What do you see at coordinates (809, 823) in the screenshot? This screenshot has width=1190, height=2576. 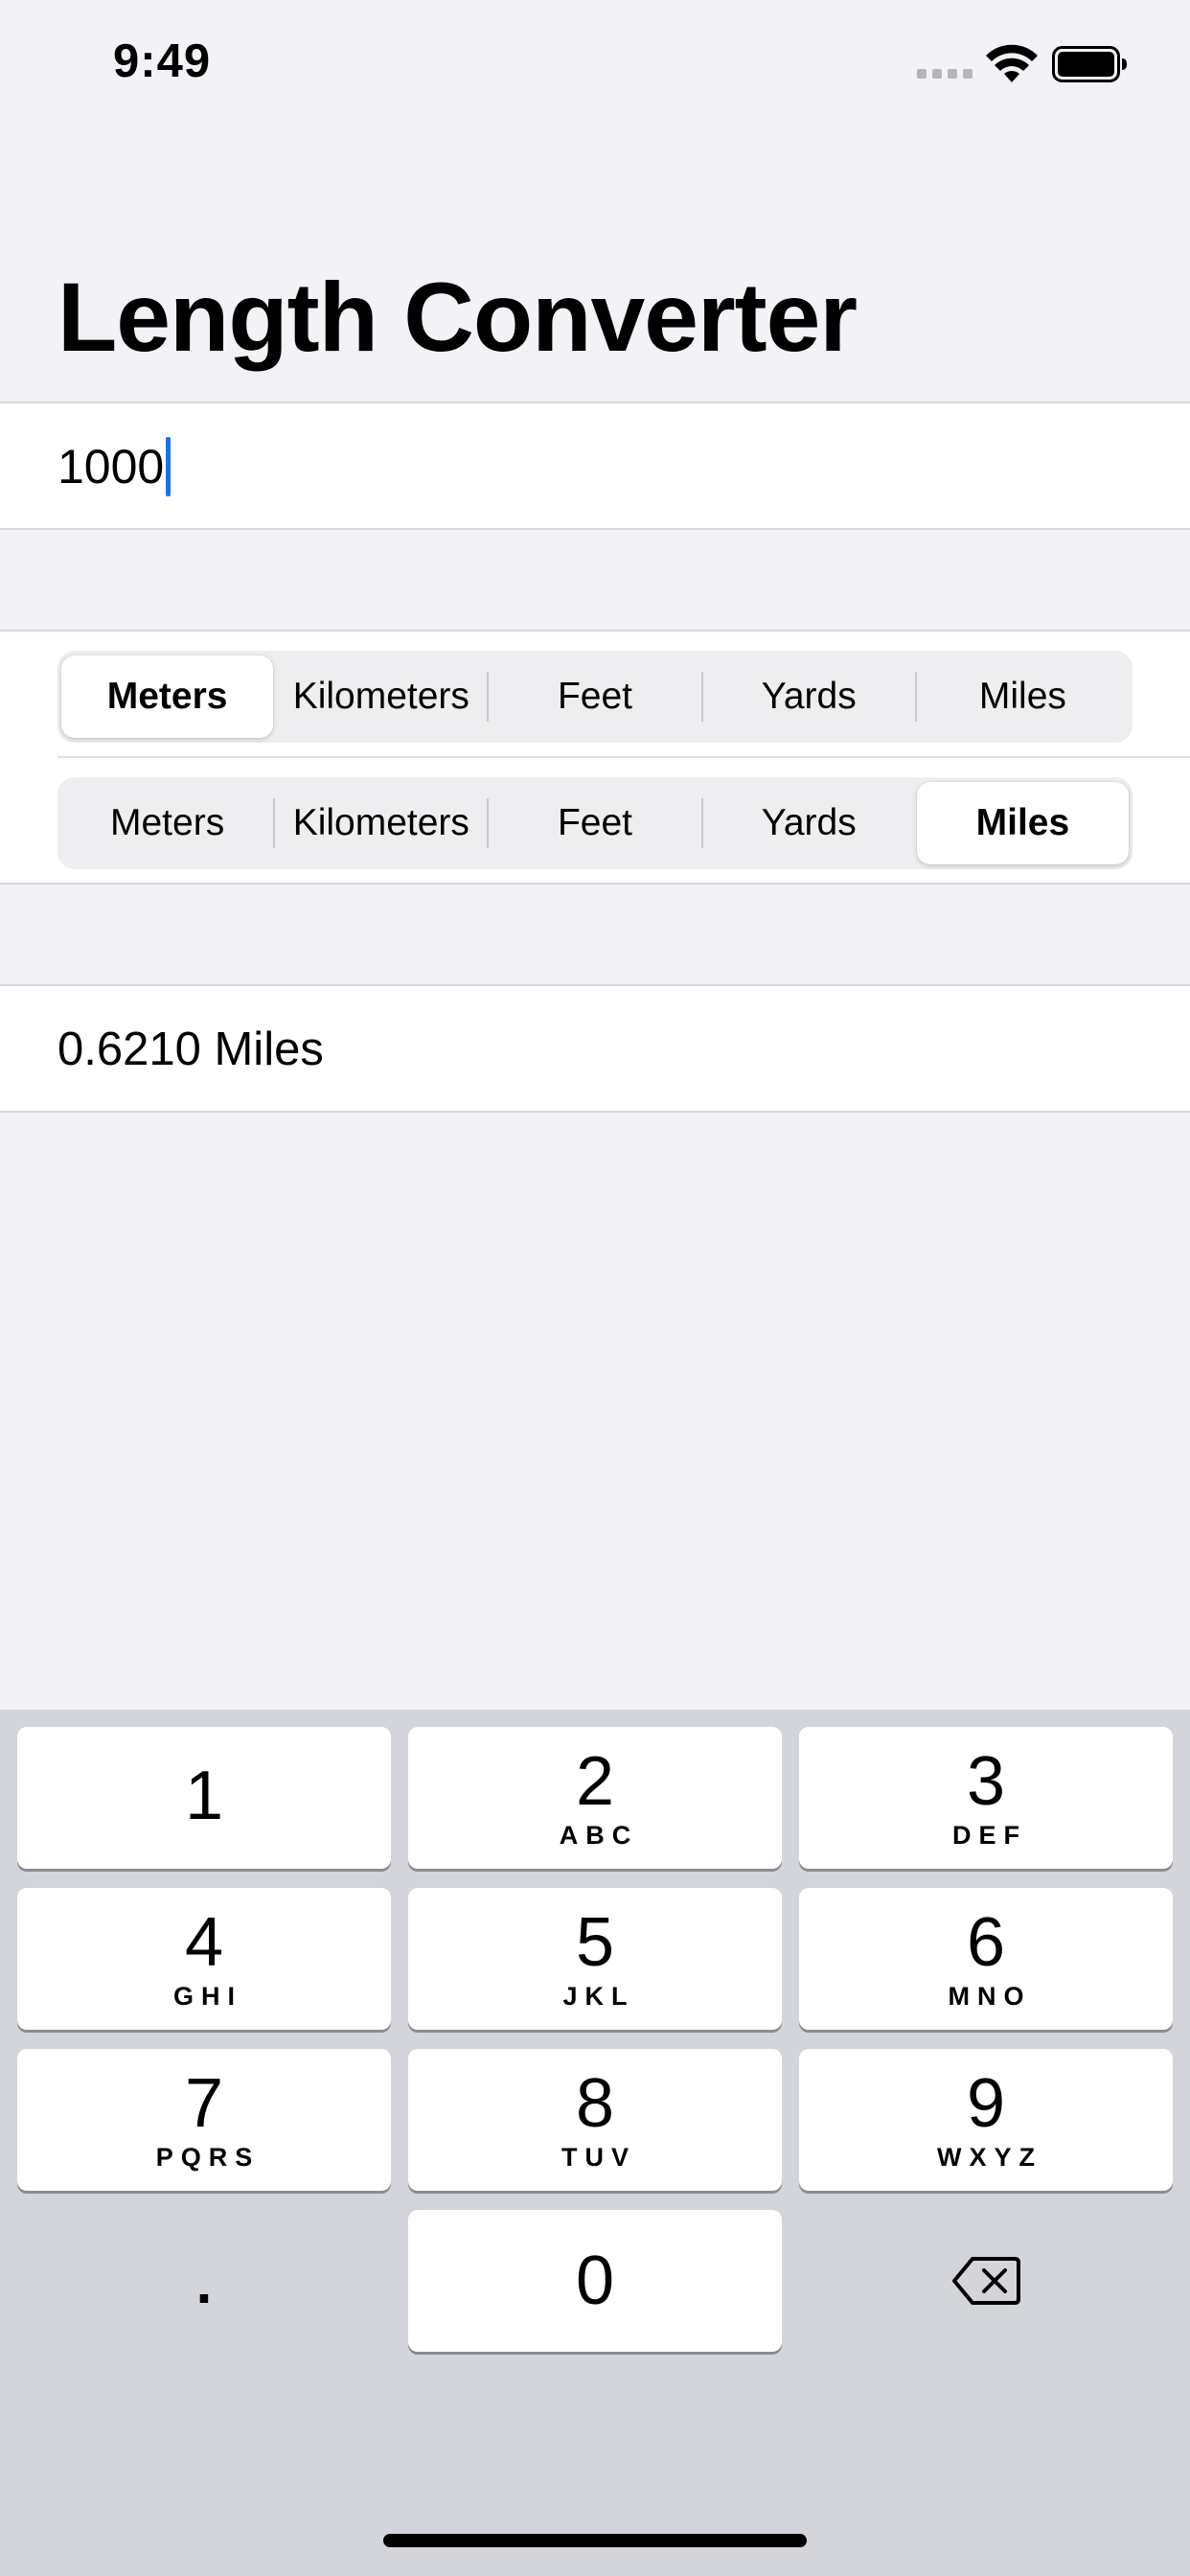 I see `to-unit-yards: Yards` at bounding box center [809, 823].